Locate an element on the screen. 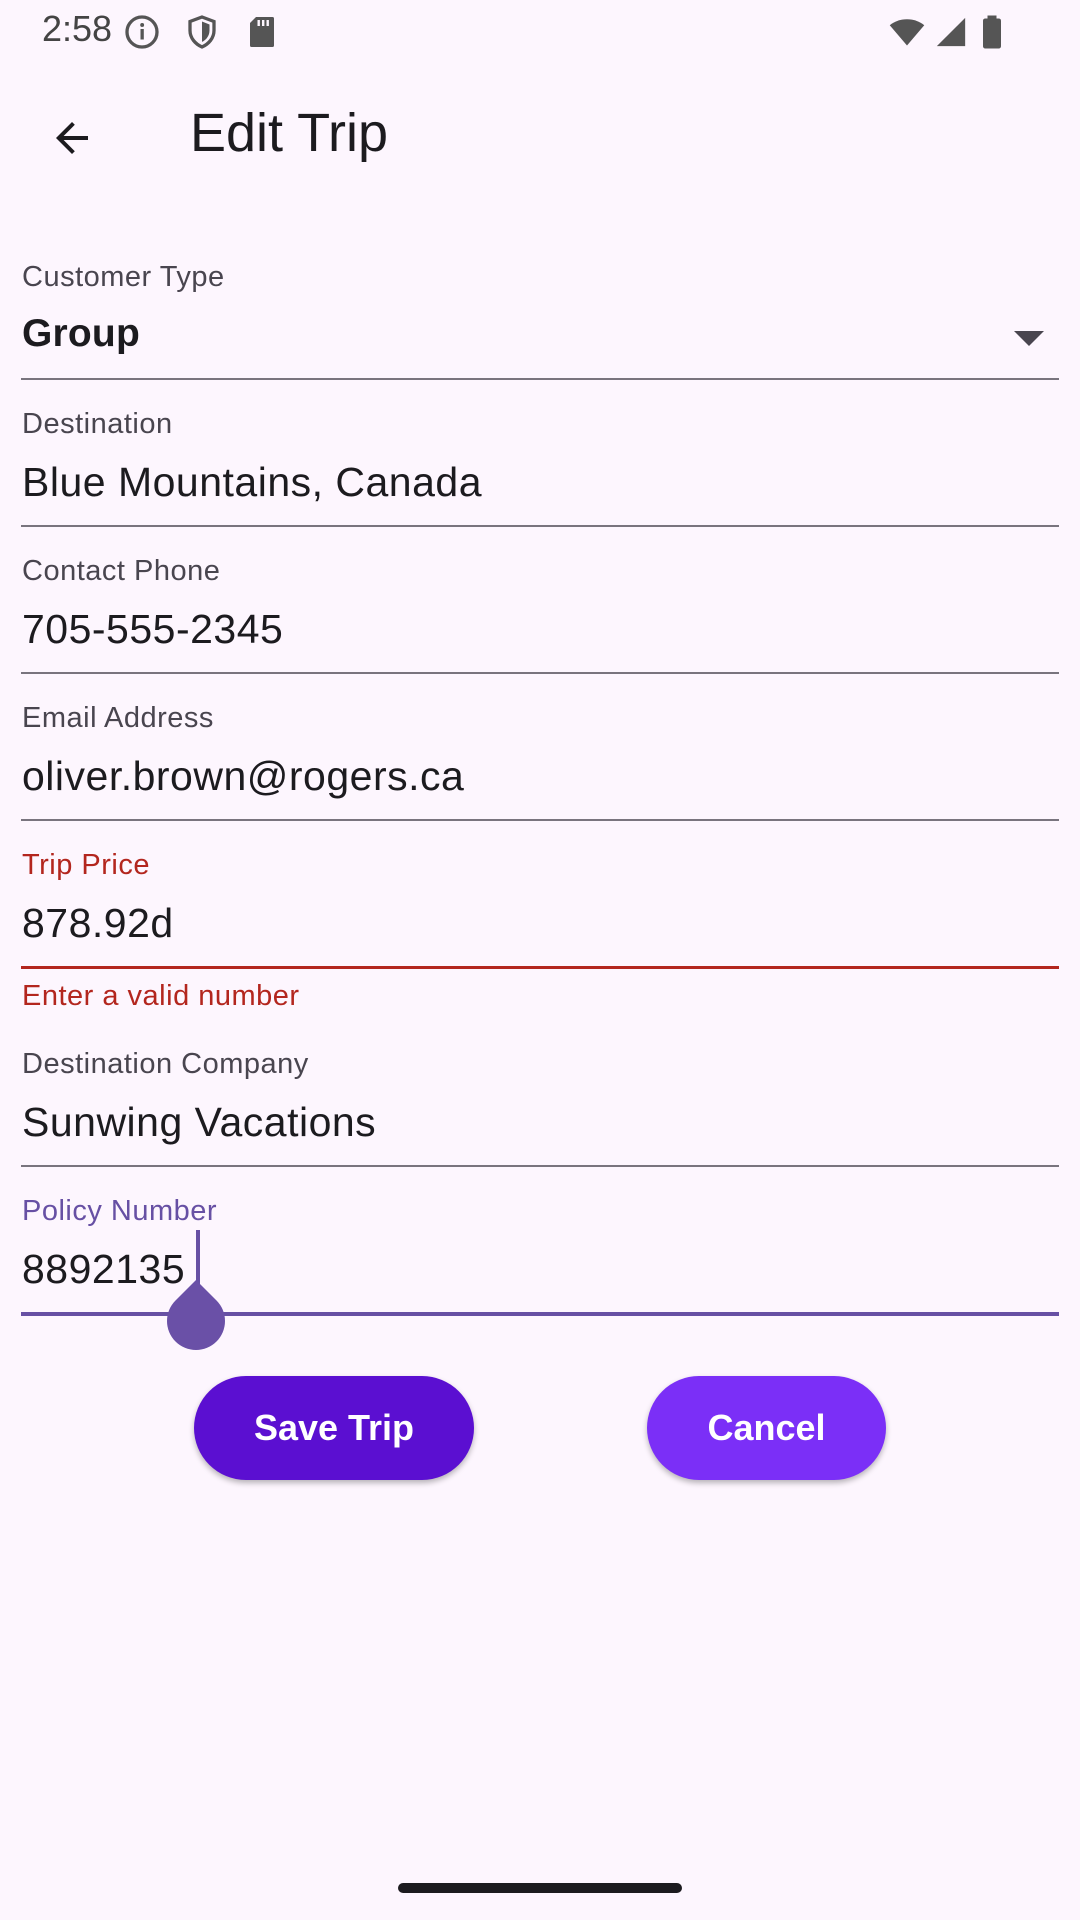 This screenshot has height=1920, width=1080. policy-number-label: Policy Number is located at coordinates (120, 1211).